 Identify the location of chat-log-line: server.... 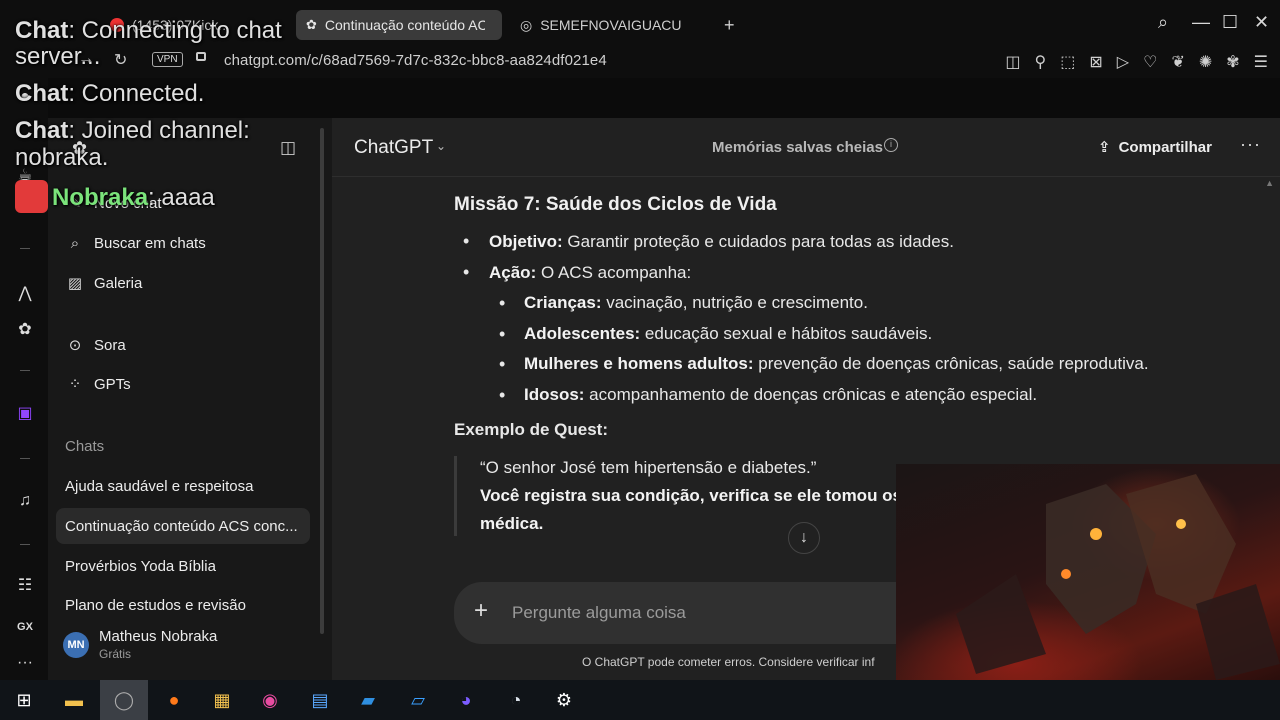
(58, 56).